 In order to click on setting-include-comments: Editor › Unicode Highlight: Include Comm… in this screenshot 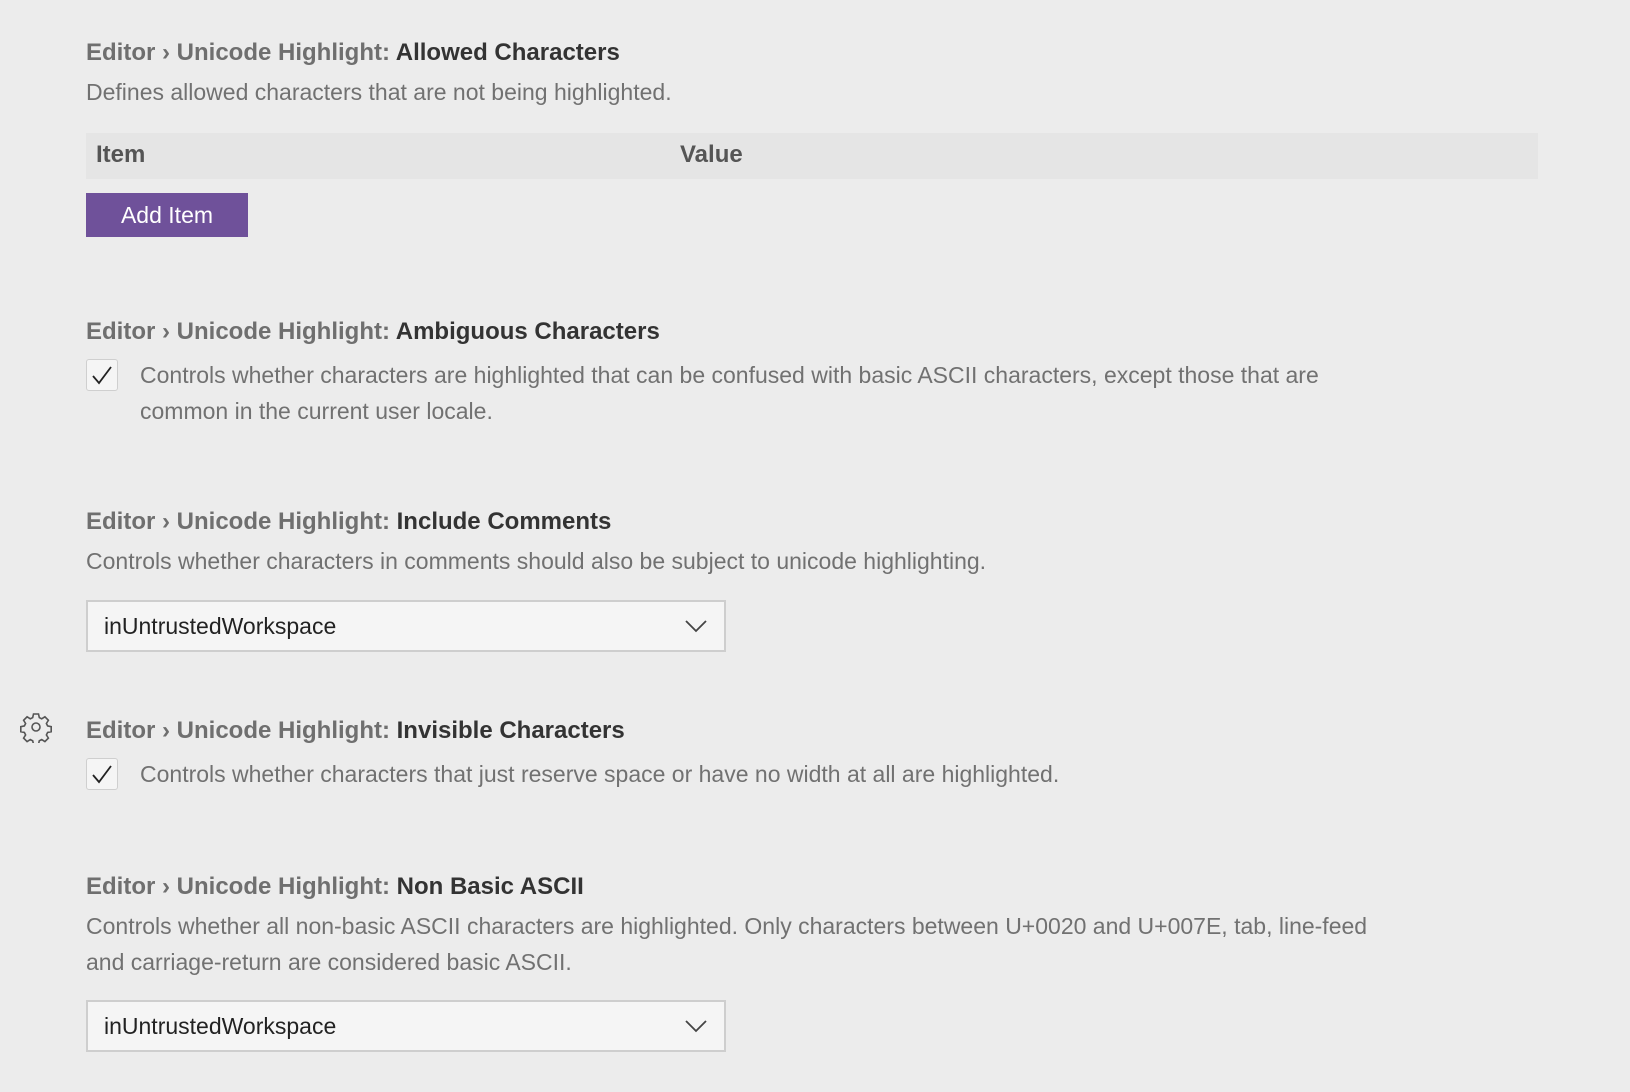, I will do `click(818, 579)`.